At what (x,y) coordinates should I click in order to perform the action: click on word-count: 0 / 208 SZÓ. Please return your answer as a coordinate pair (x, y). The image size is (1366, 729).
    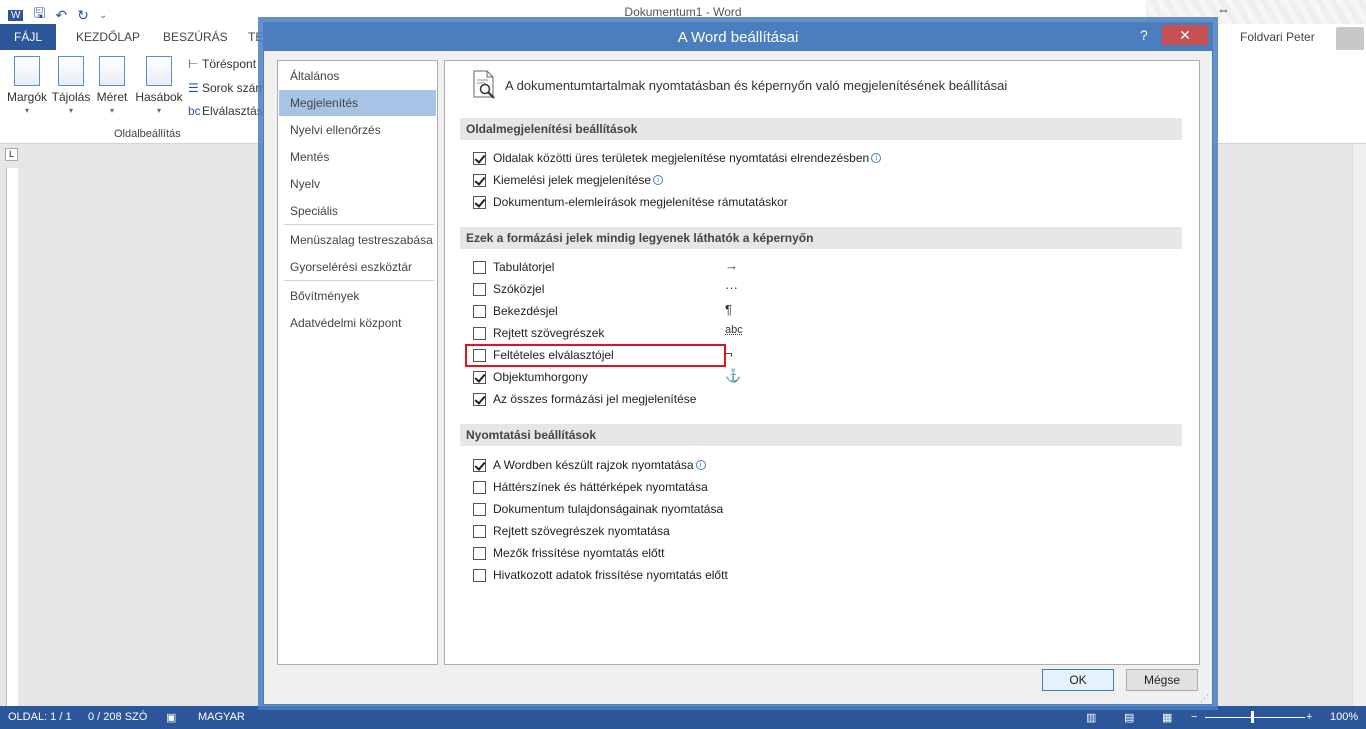
    Looking at the image, I should click on (117, 717).